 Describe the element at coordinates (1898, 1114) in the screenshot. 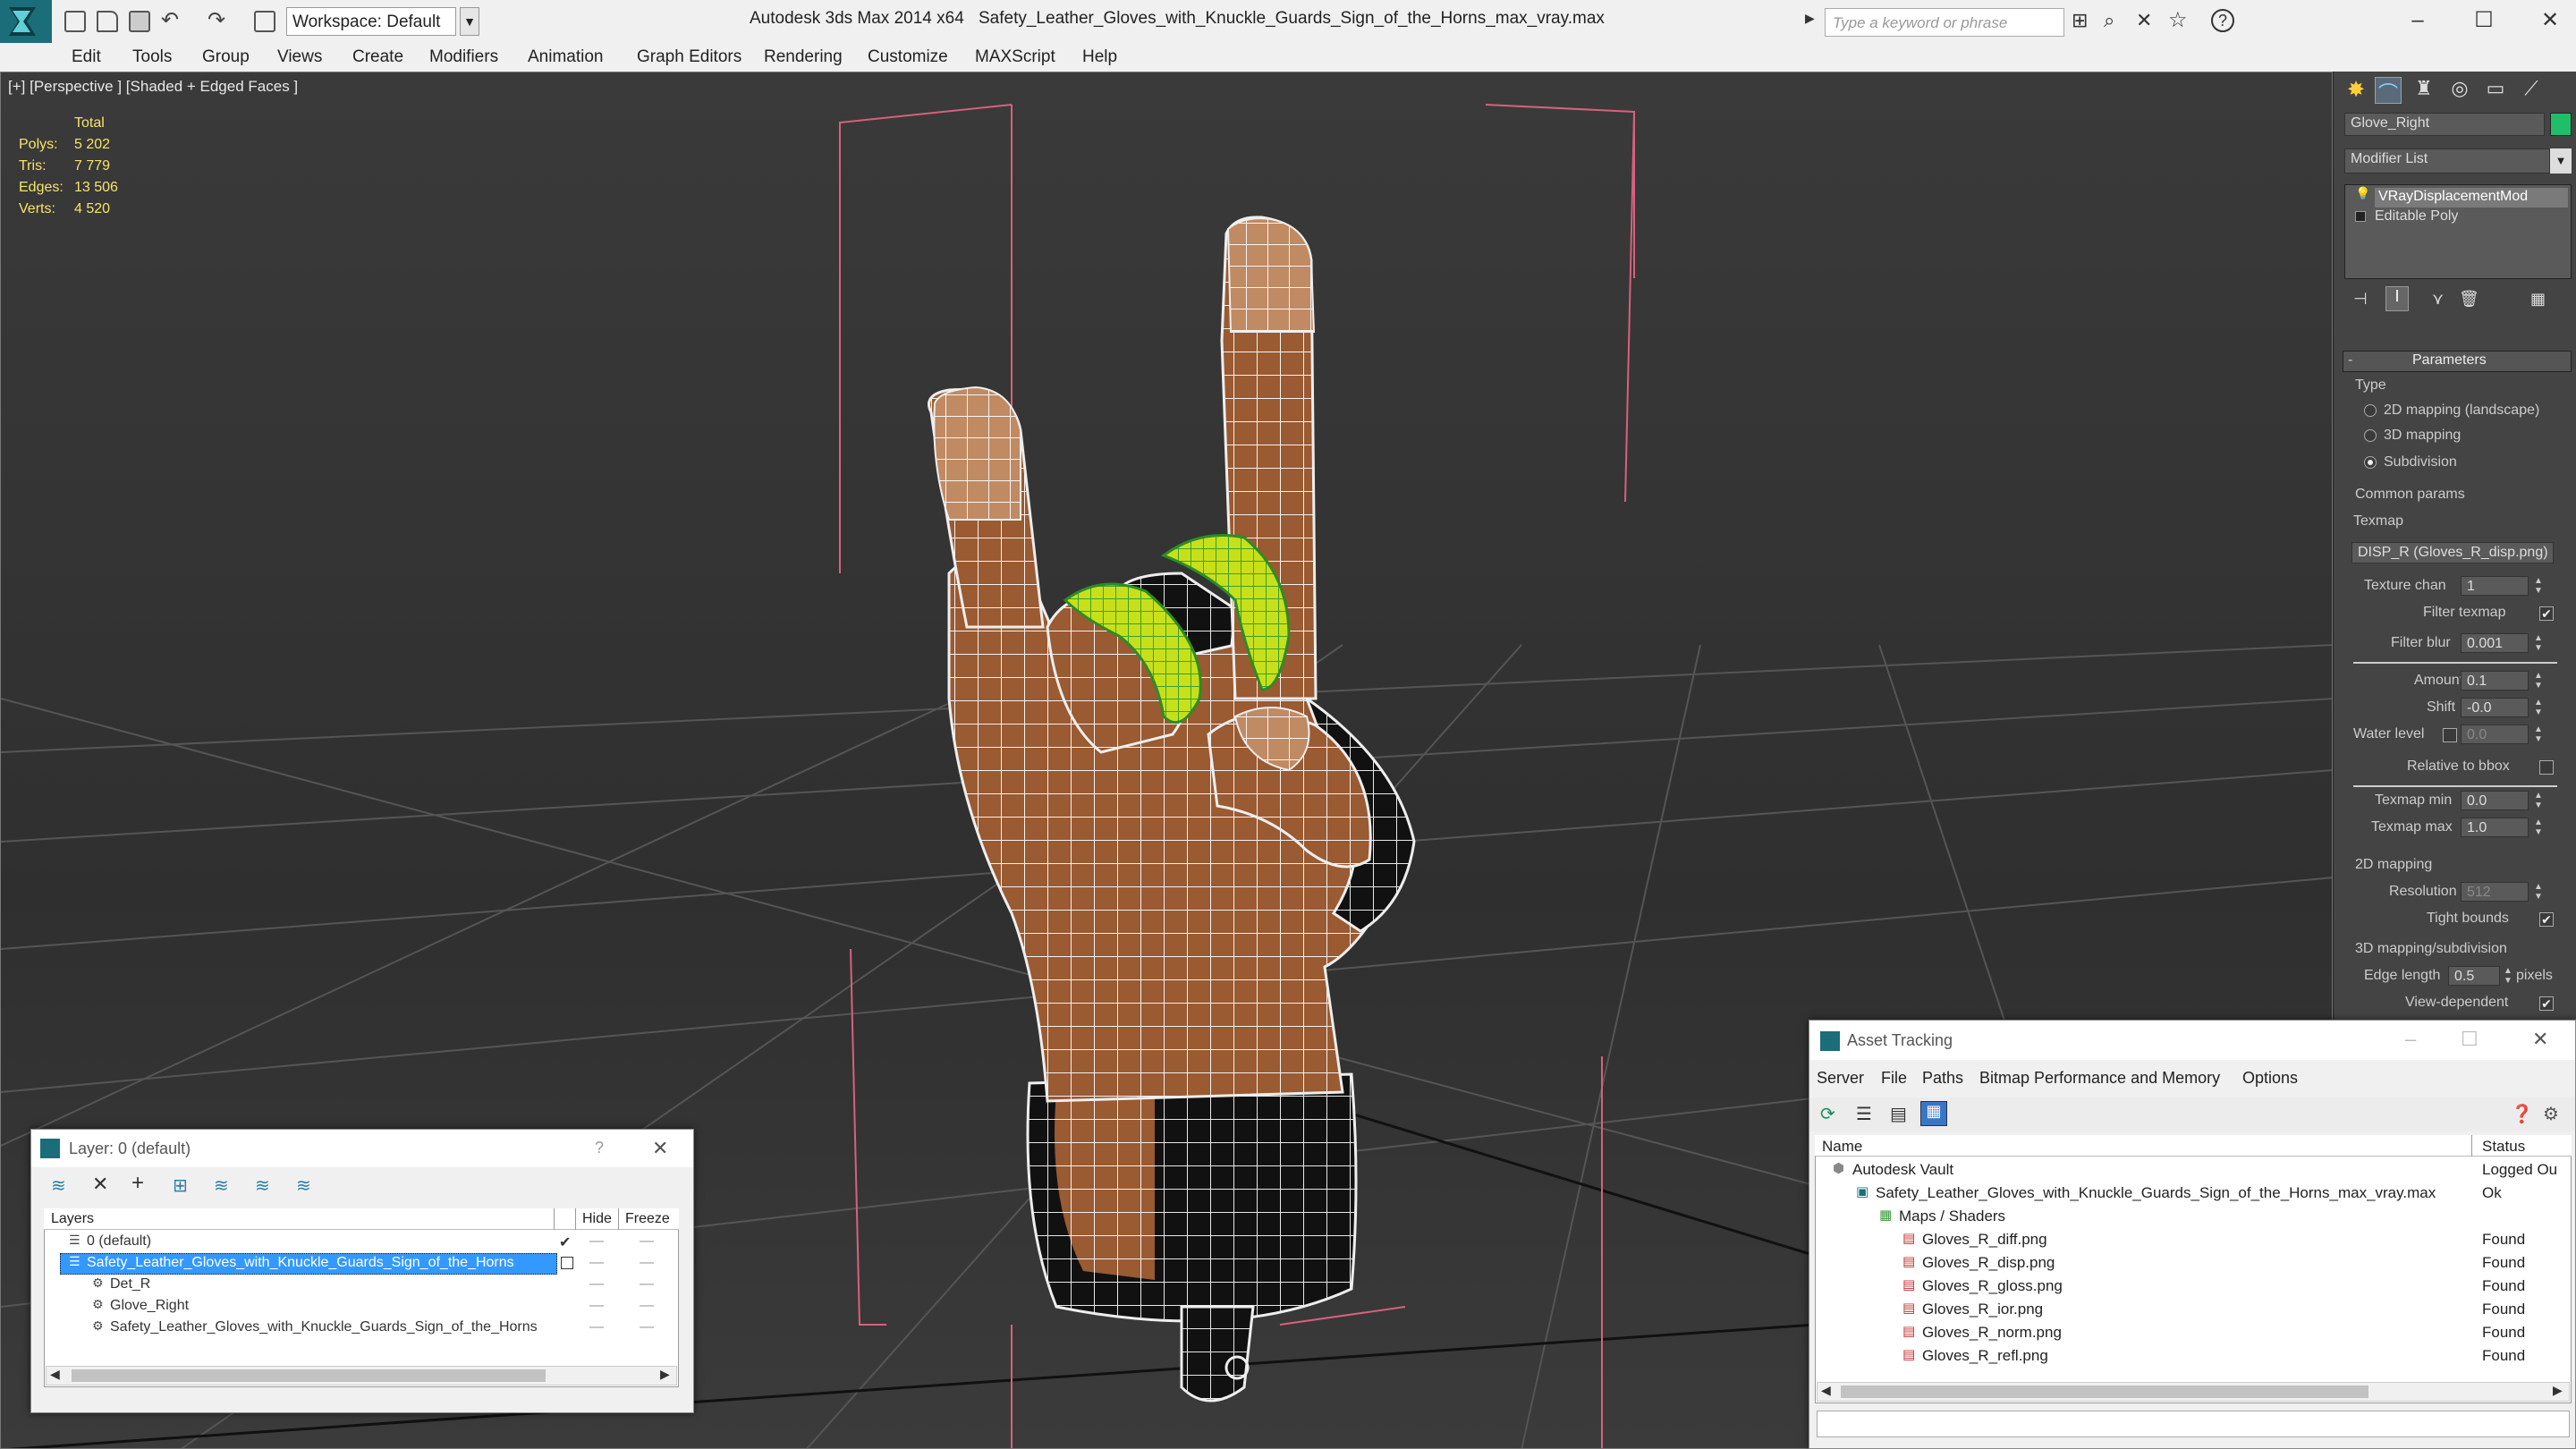

I see `table-view-icon: ▤` at that location.